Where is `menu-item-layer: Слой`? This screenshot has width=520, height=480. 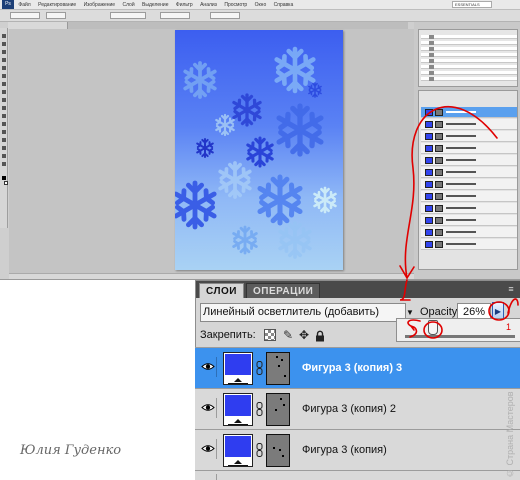 menu-item-layer: Слой is located at coordinates (128, 4).